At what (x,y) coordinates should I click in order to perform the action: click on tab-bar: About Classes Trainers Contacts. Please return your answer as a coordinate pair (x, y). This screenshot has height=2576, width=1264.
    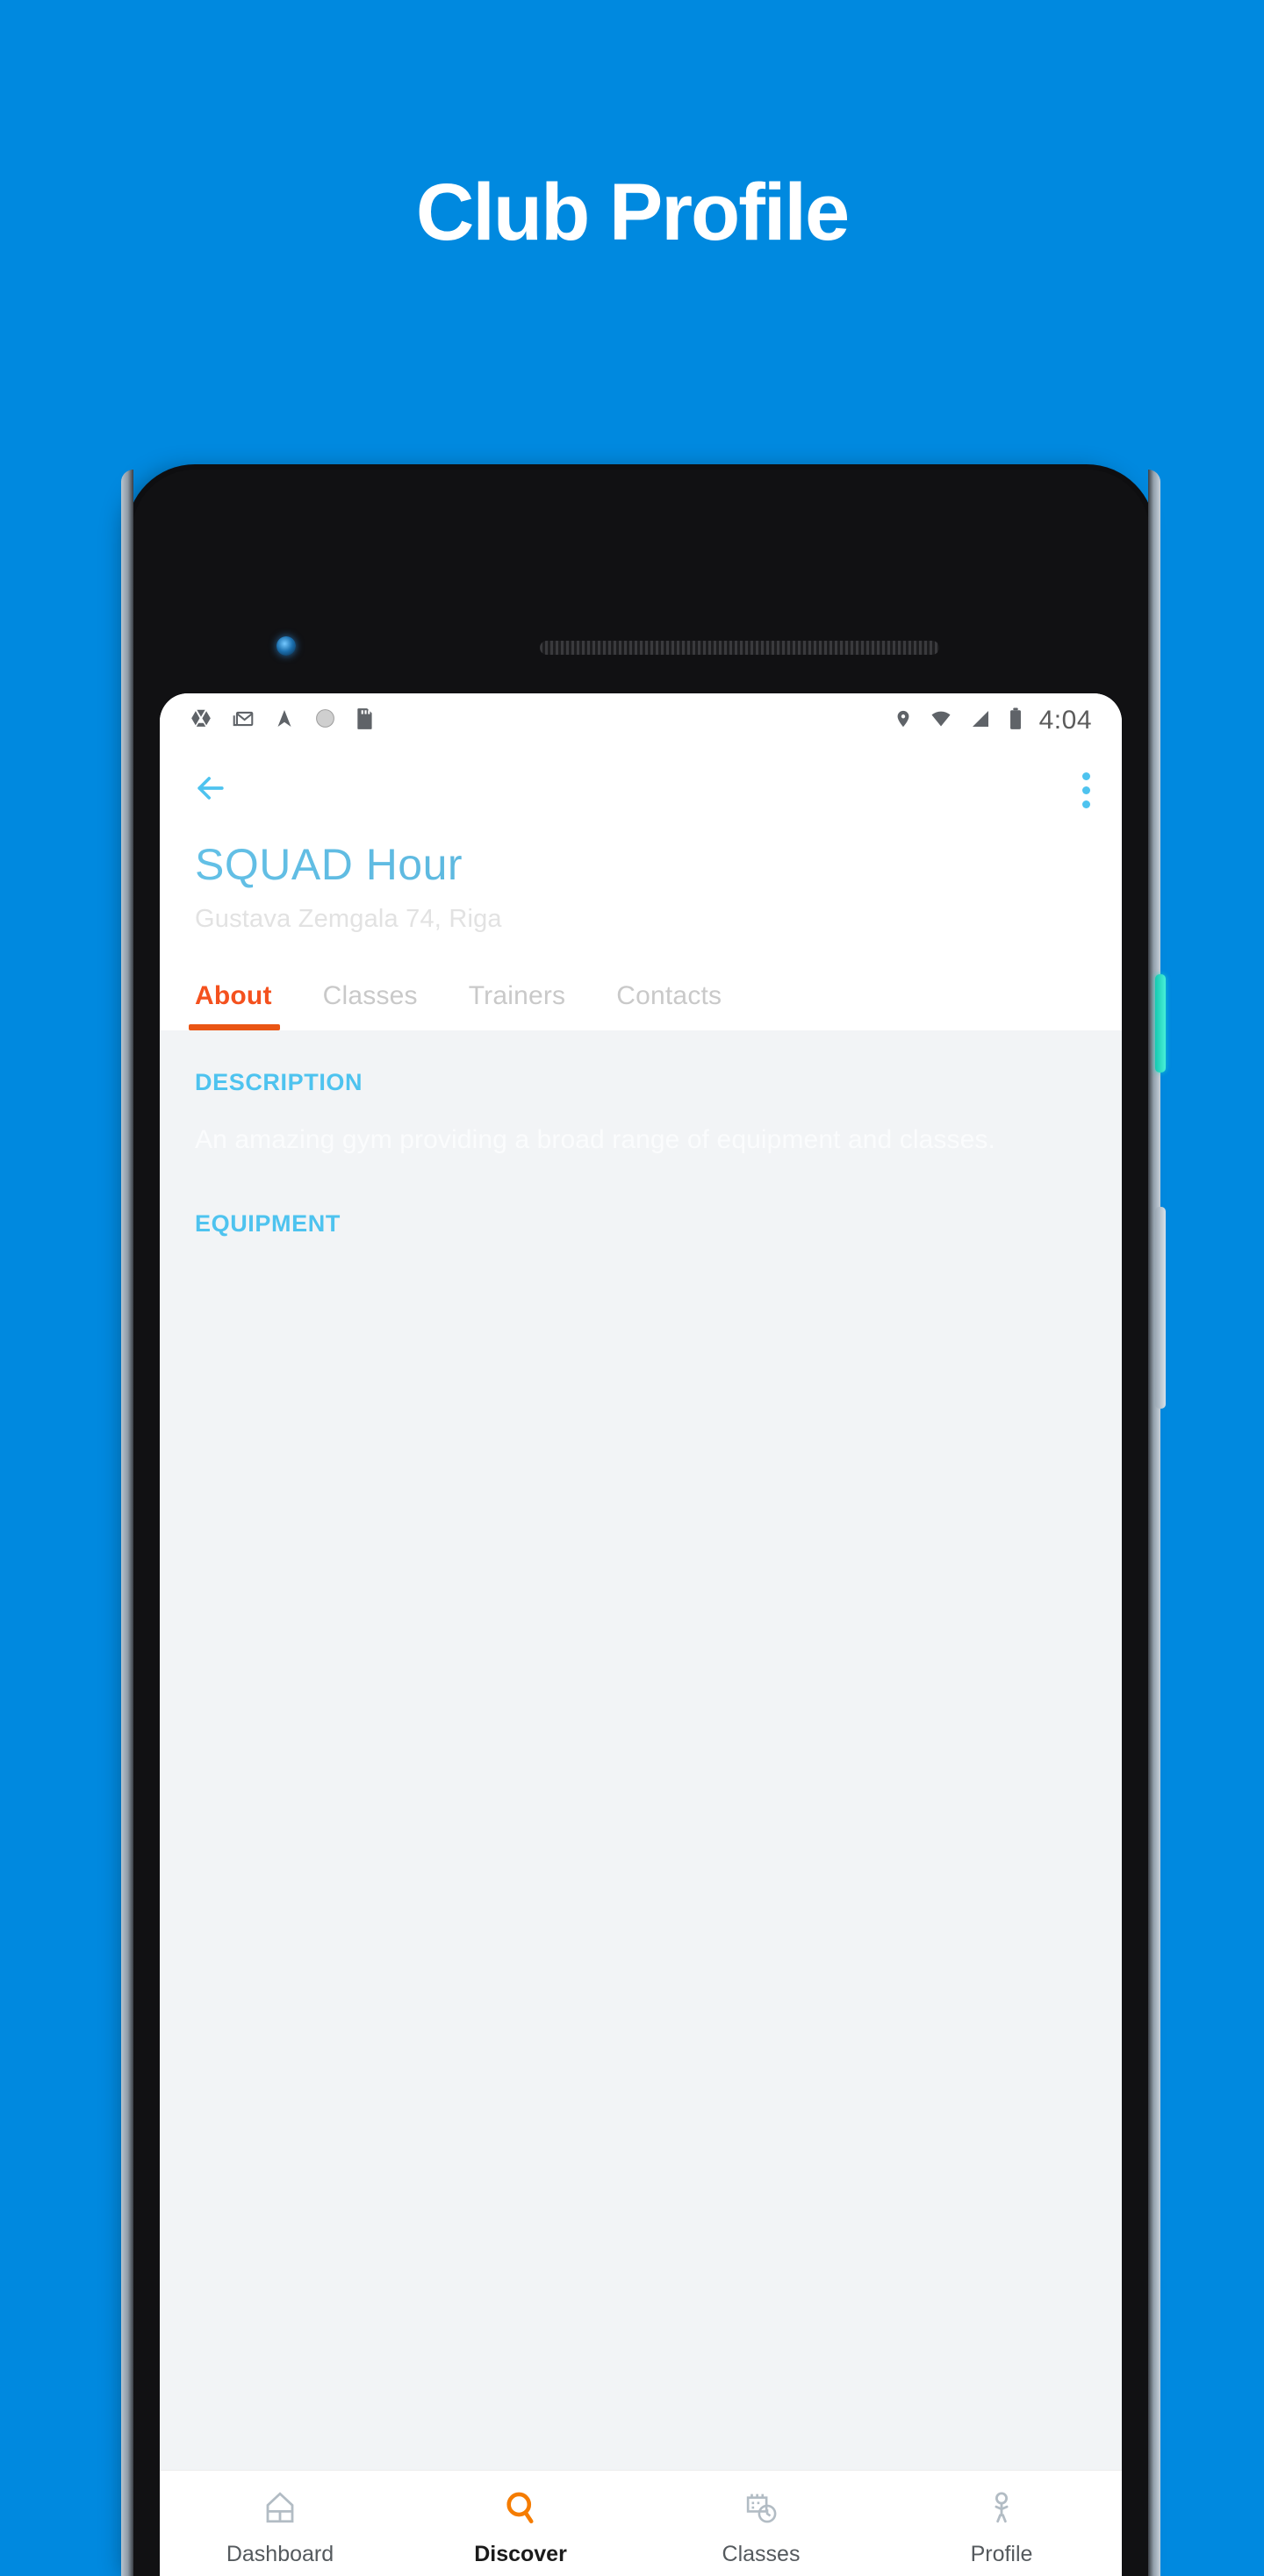
    Looking at the image, I should click on (641, 982).